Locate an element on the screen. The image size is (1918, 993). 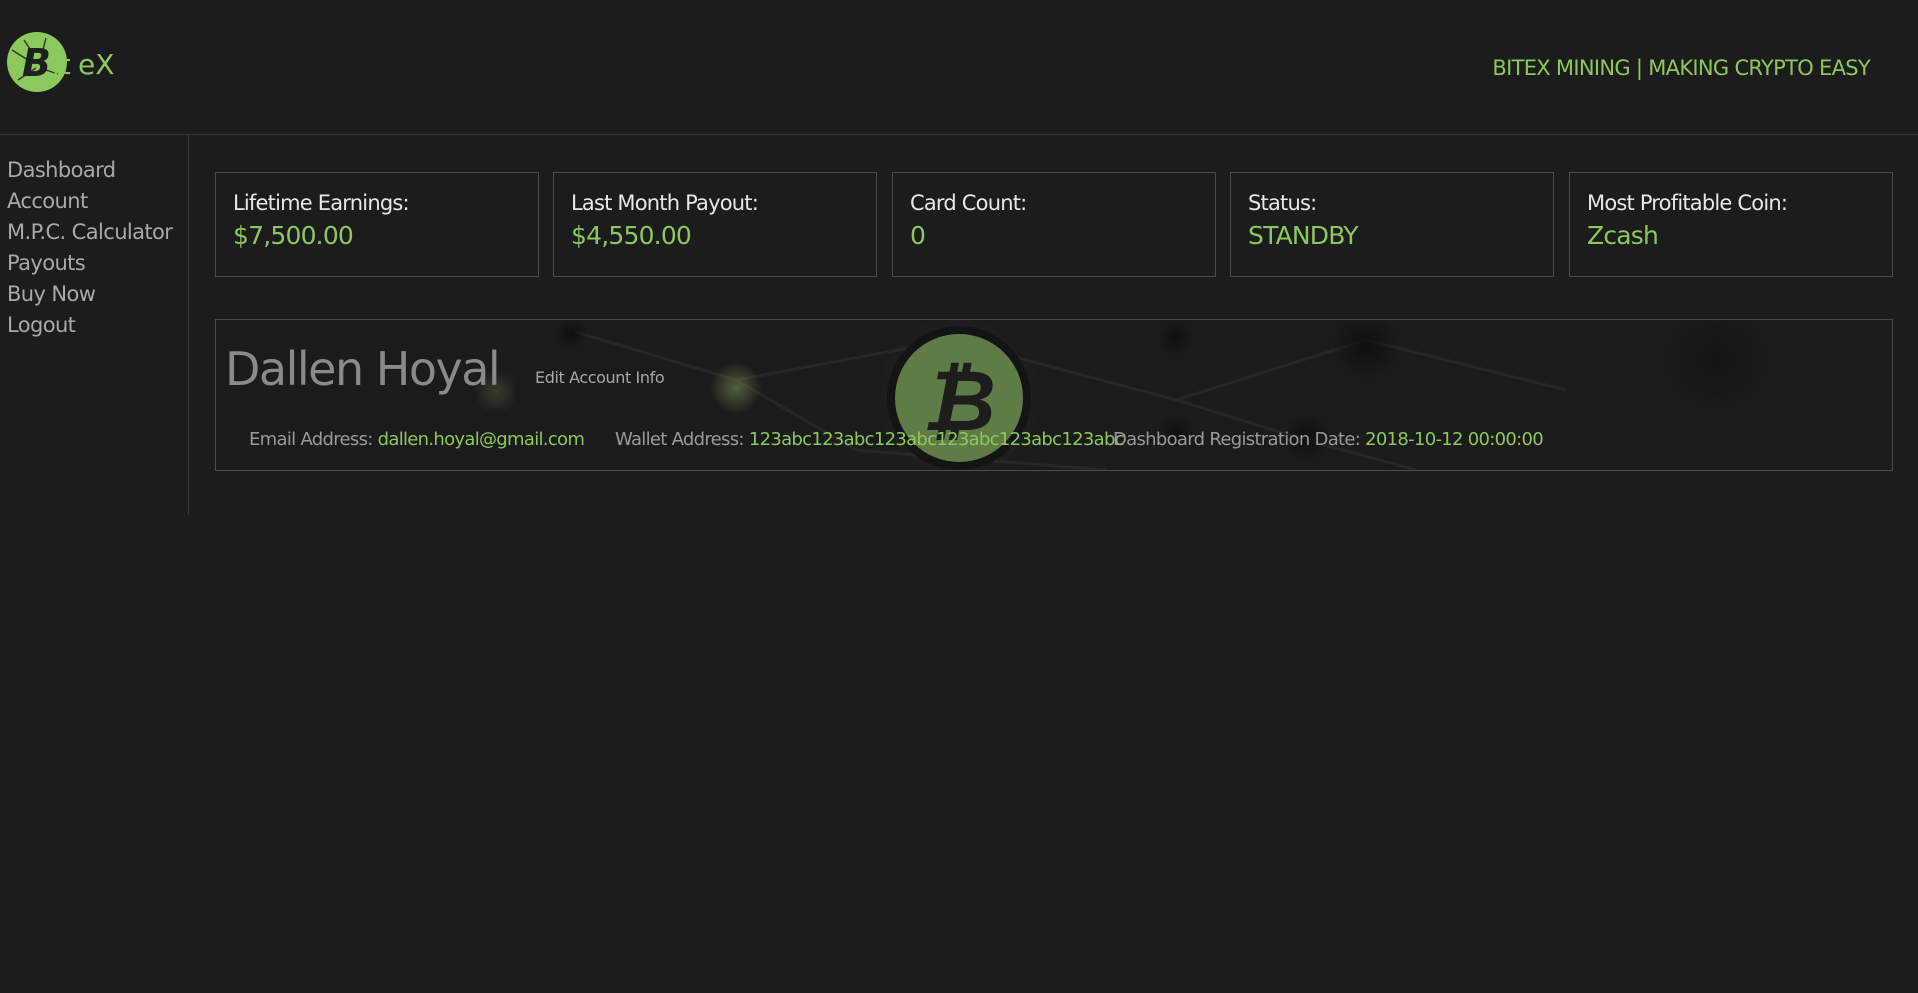
svg-text: it is located at coordinates (61, 64).